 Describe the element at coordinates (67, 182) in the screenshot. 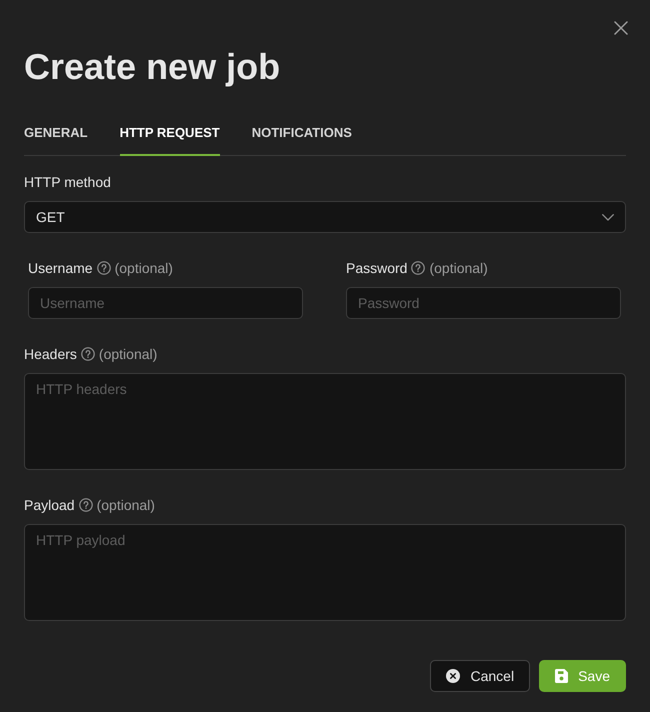

I see `field-label: HTTP method` at that location.